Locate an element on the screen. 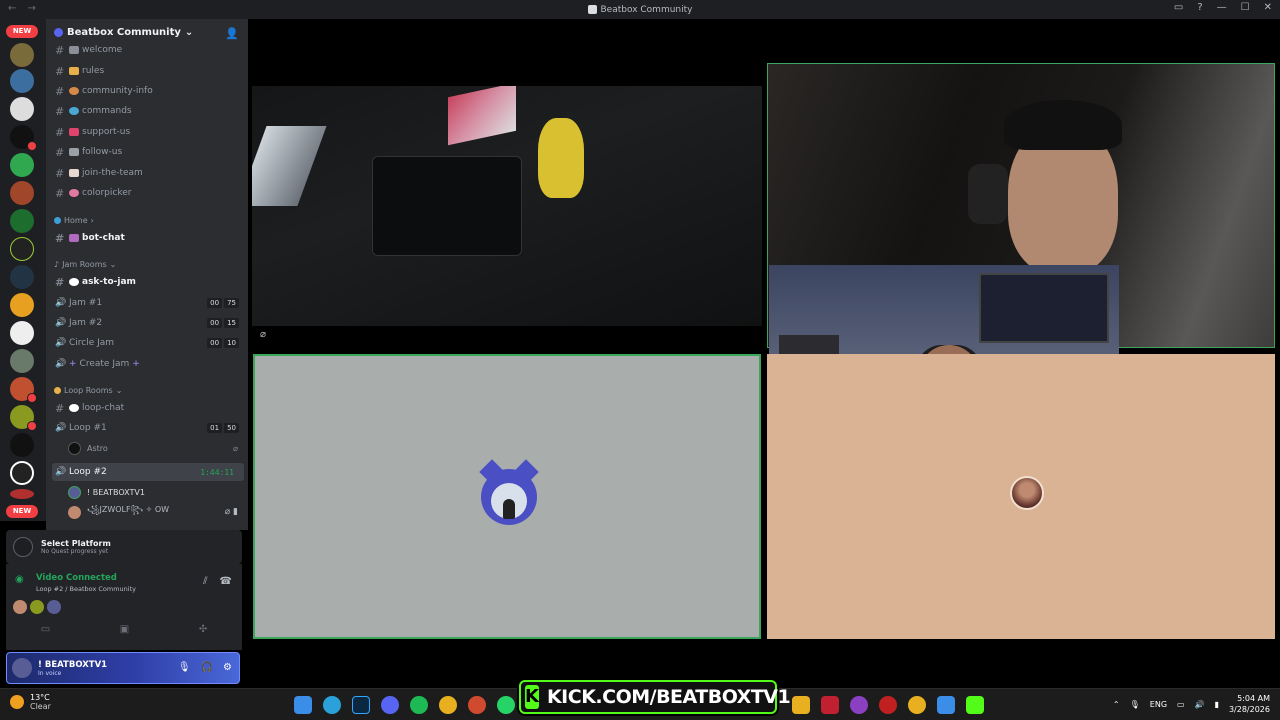 The height and width of the screenshot is (720, 1280). user-avatar is located at coordinates (22, 668).